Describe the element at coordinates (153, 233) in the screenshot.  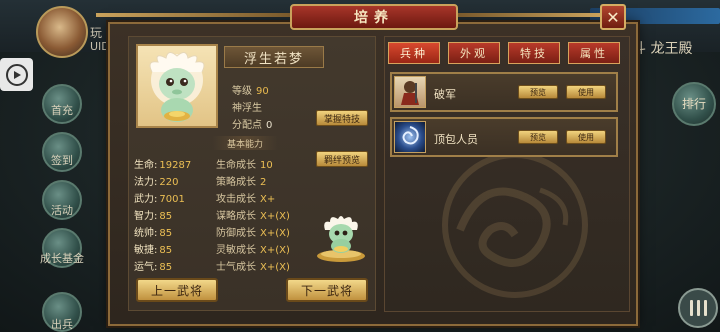
I see `stat-leadership: 统帅: 85` at that location.